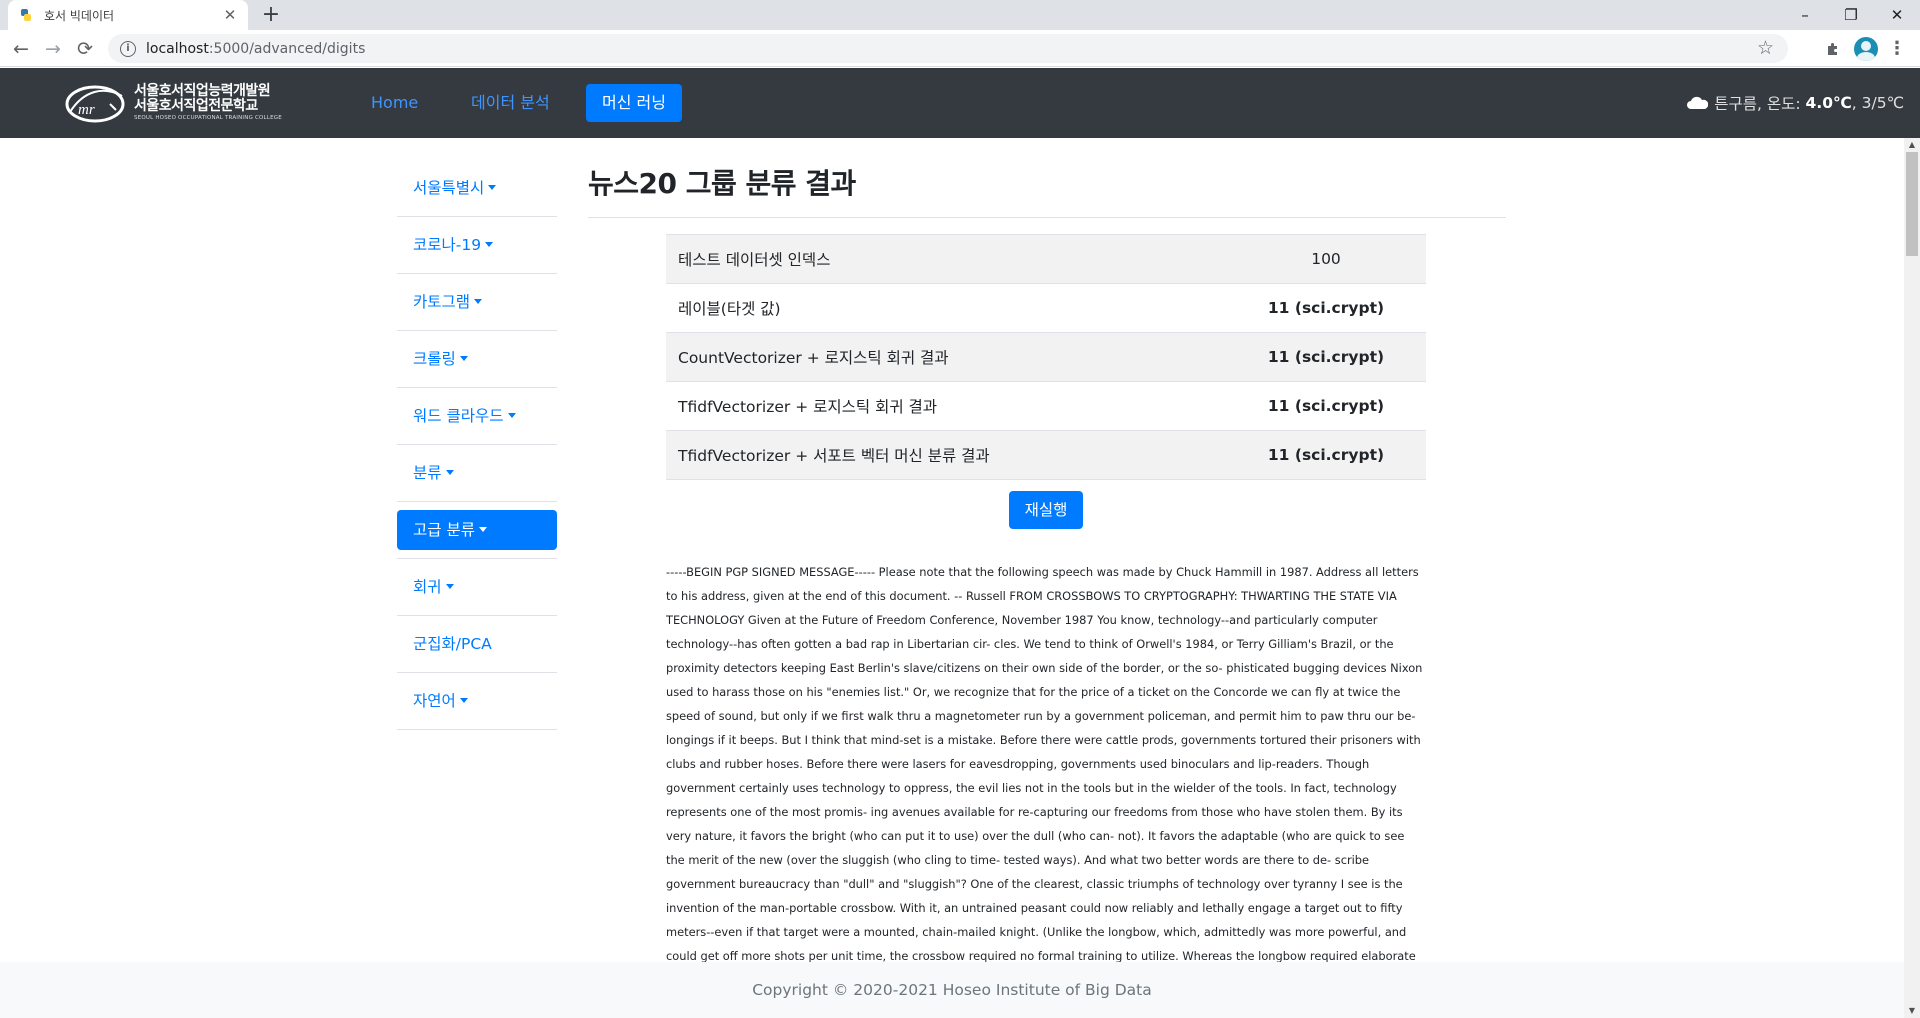  What do you see at coordinates (452, 644) in the screenshot?
I see `sidebar-item-label: 군집화/PCA` at bounding box center [452, 644].